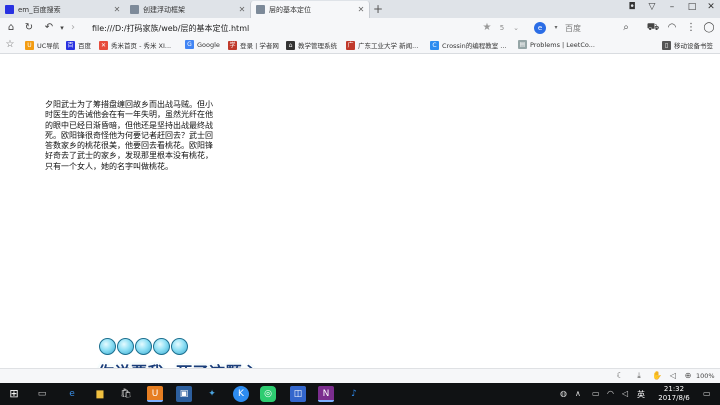 The height and width of the screenshot is (405, 720). Describe the element at coordinates (502, 28) in the screenshot. I see `star-count: 5` at that location.